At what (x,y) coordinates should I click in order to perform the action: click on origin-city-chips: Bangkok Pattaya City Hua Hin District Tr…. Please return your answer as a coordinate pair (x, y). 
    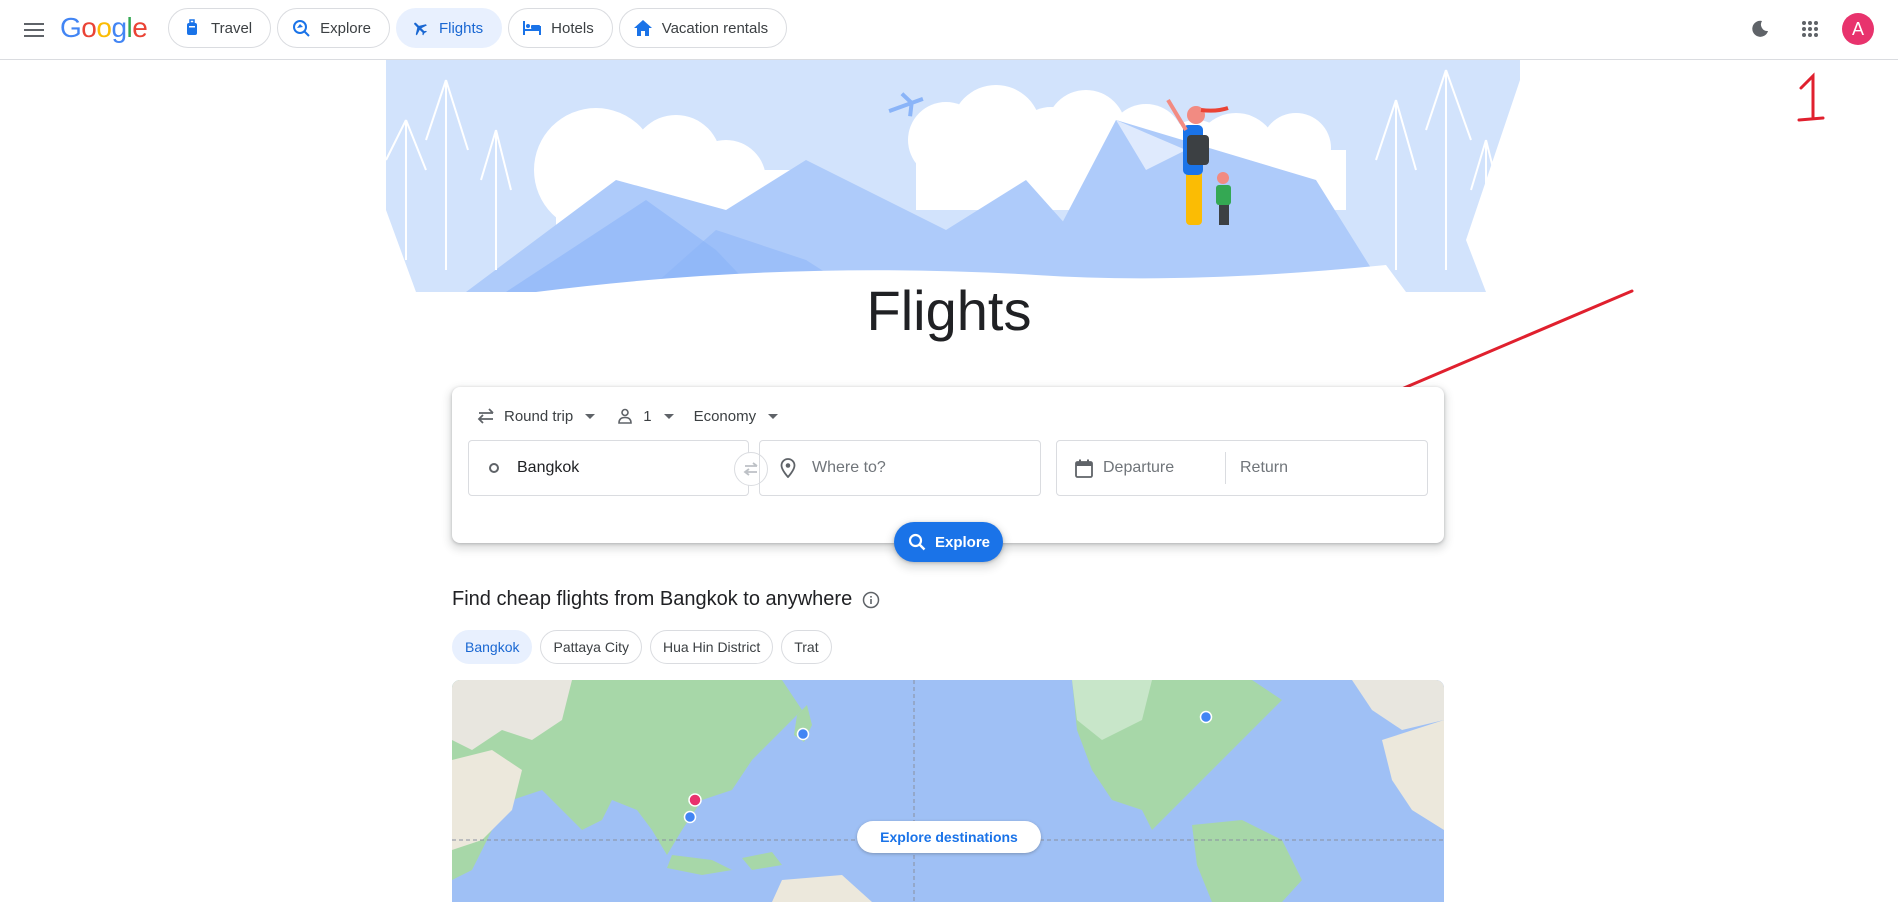
    Looking at the image, I should click on (642, 647).